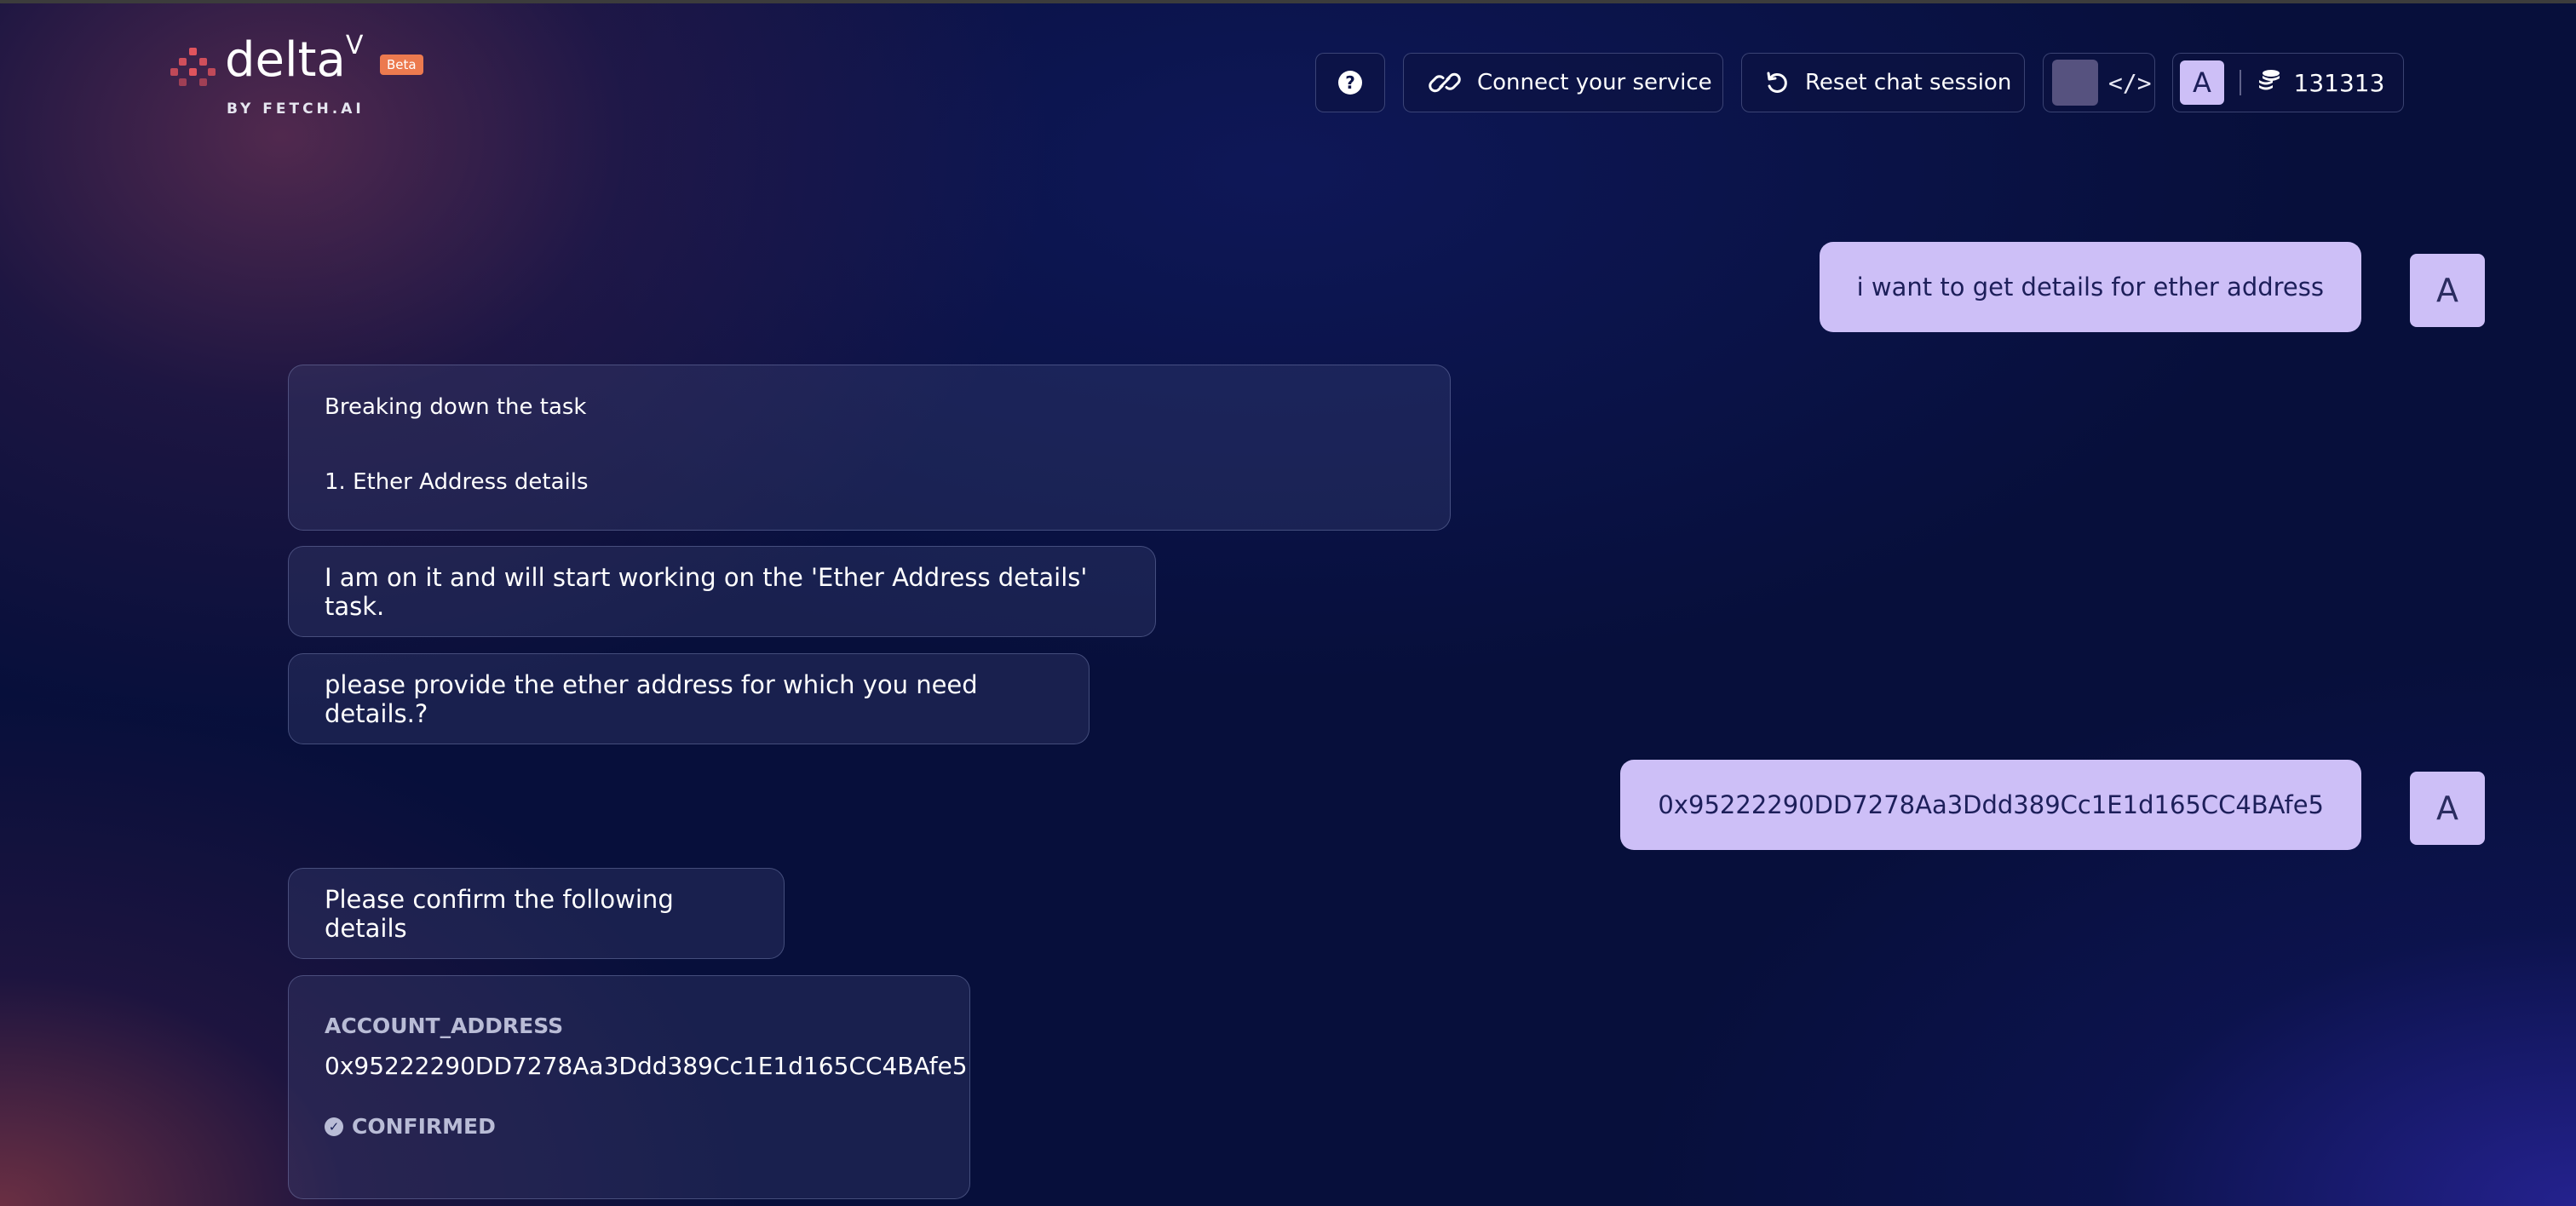  Describe the element at coordinates (2130, 82) in the screenshot. I see `code-icon: </>` at that location.